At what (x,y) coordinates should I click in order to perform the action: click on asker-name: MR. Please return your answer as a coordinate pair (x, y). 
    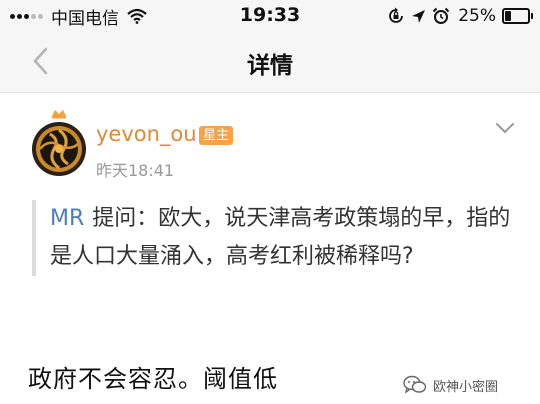
    Looking at the image, I should click on (67, 218).